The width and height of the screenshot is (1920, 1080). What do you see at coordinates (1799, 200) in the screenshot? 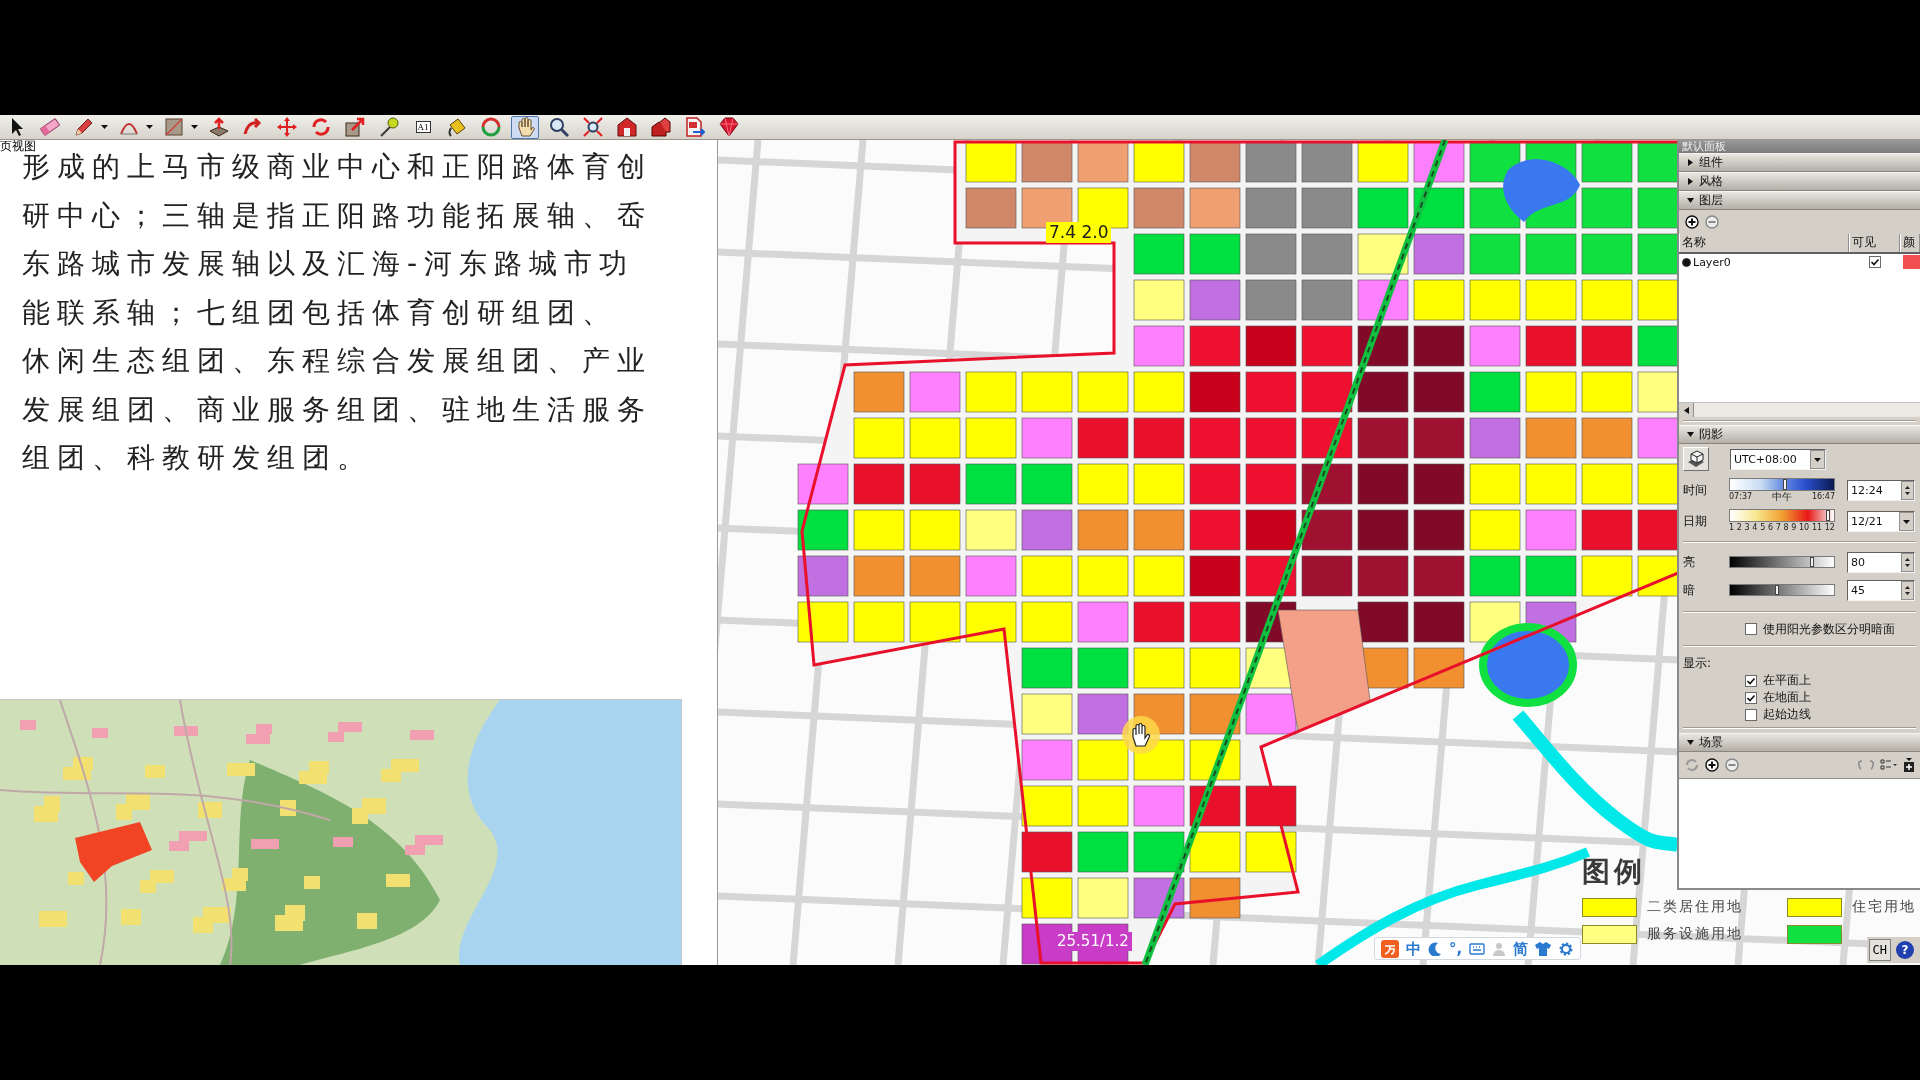
I see `section-header: 图层` at bounding box center [1799, 200].